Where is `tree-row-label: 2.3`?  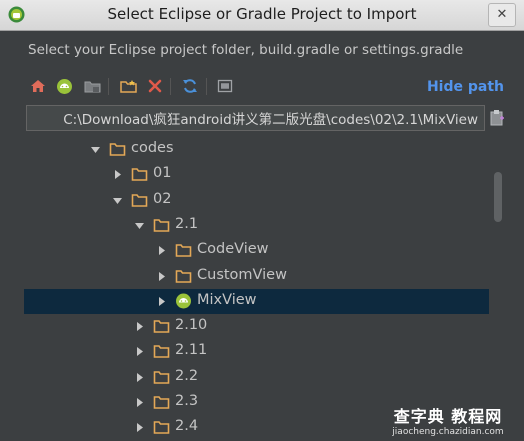 tree-row-label: 2.3 is located at coordinates (187, 401).